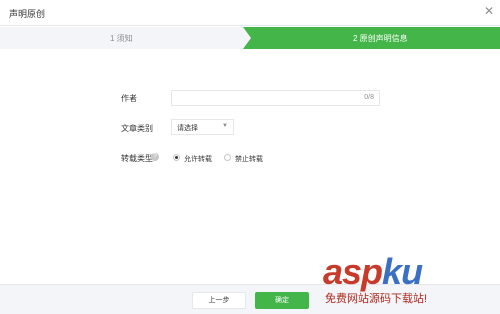 The image size is (500, 314). Describe the element at coordinates (369, 97) in the screenshot. I see `author-char-counter: 0/8` at that location.